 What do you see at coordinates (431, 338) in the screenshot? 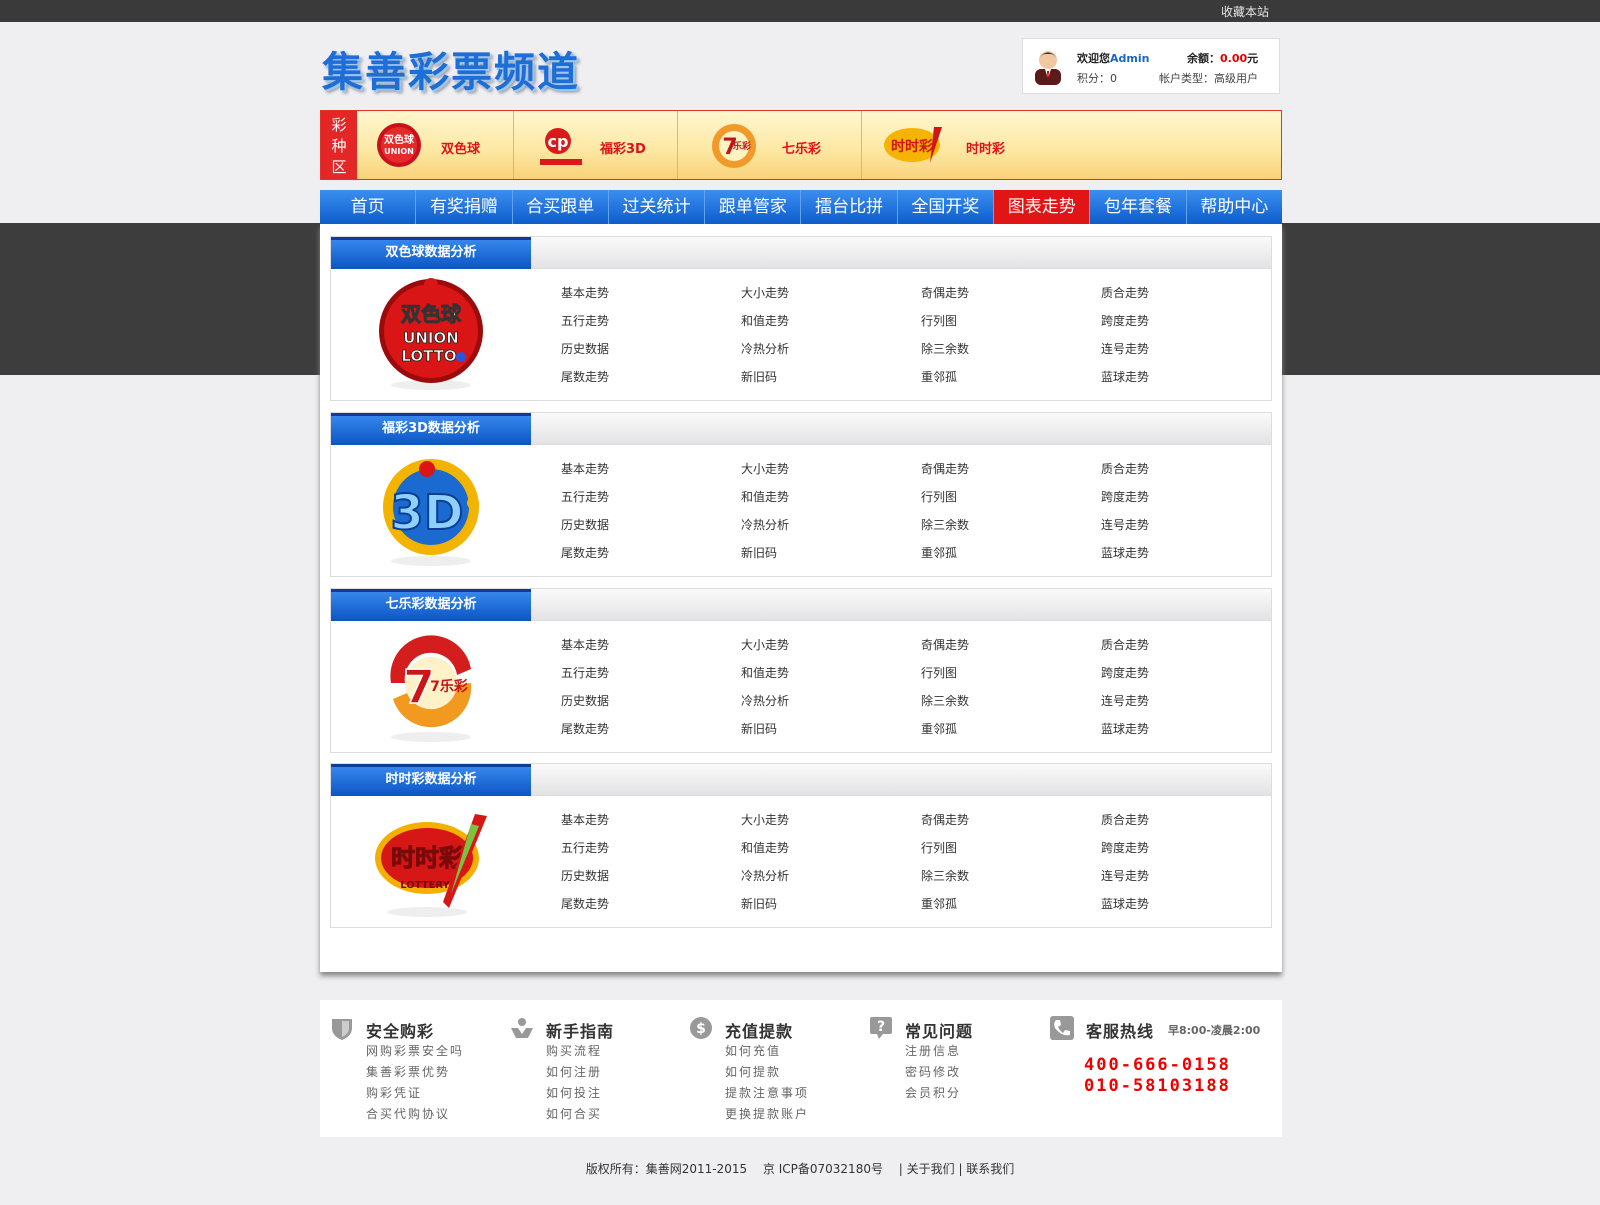
I see `logo-sub: UNION` at bounding box center [431, 338].